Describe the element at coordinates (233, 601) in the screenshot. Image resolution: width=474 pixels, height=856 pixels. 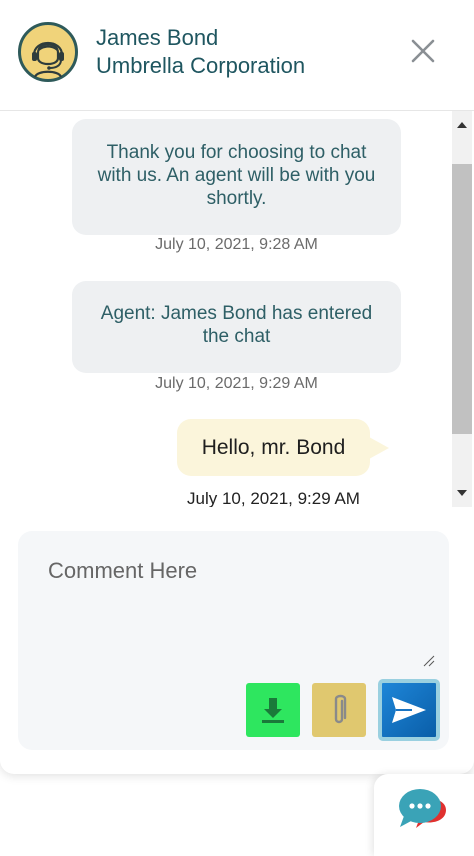
I see `comment-input` at that location.